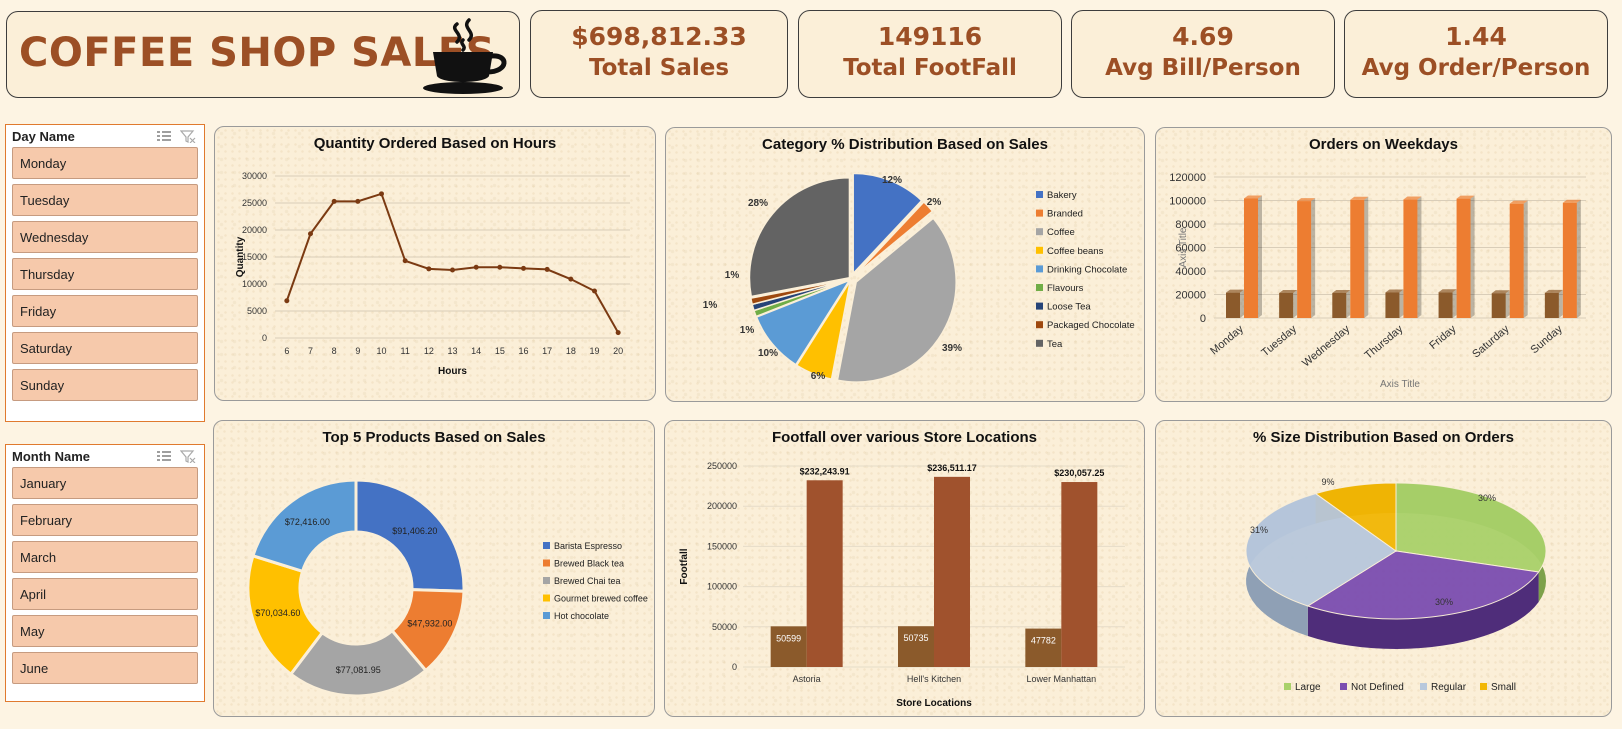 This screenshot has height=729, width=1622. I want to click on x-tick-label: 9, so click(357, 351).